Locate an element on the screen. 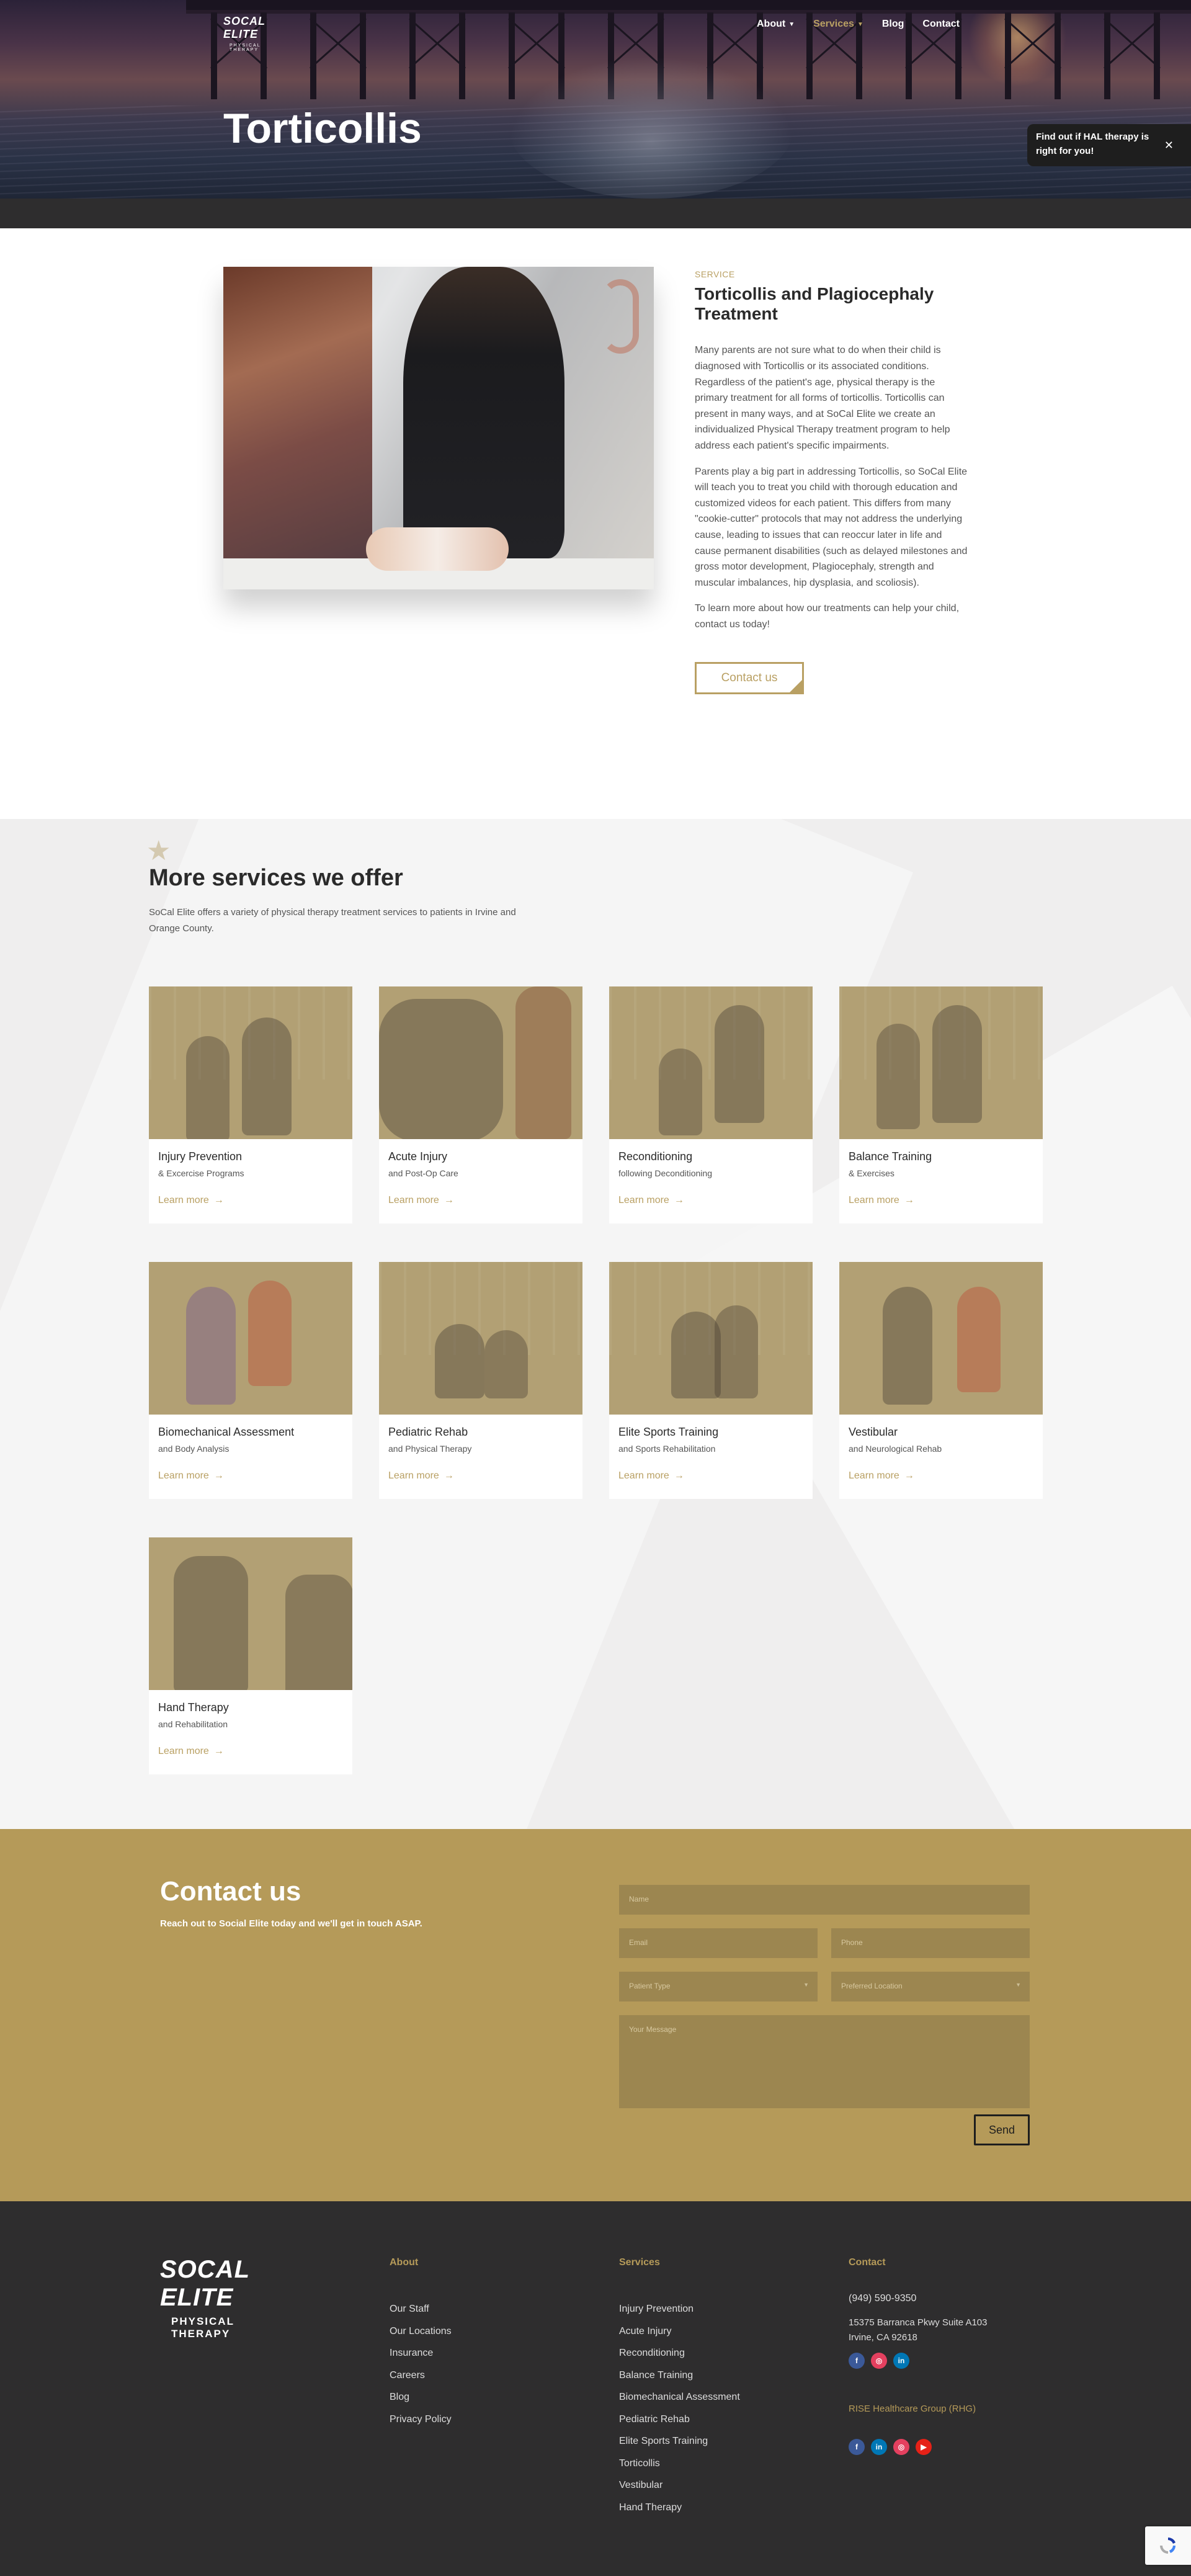 Image resolution: width=1191 pixels, height=2576 pixels. footer-logo: SOCAL ELITE PHYSICAL THERAPY is located at coordinates (225, 2298).